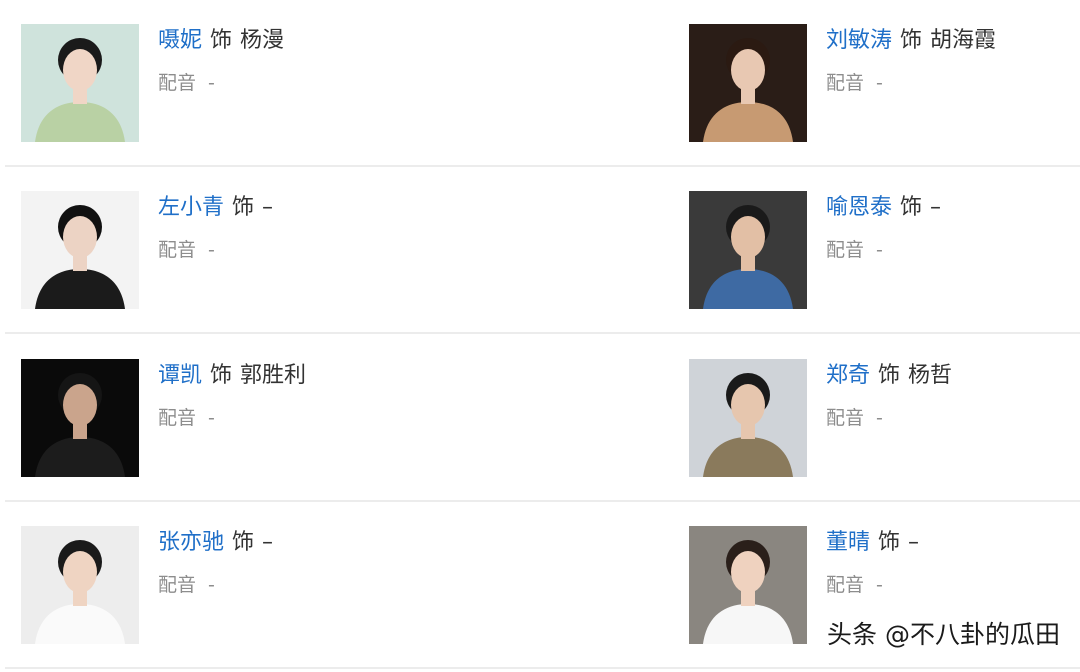  What do you see at coordinates (281, 418) in the screenshot?
I see `cast-card: 谭凯饰郭胜利 配音 -` at bounding box center [281, 418].